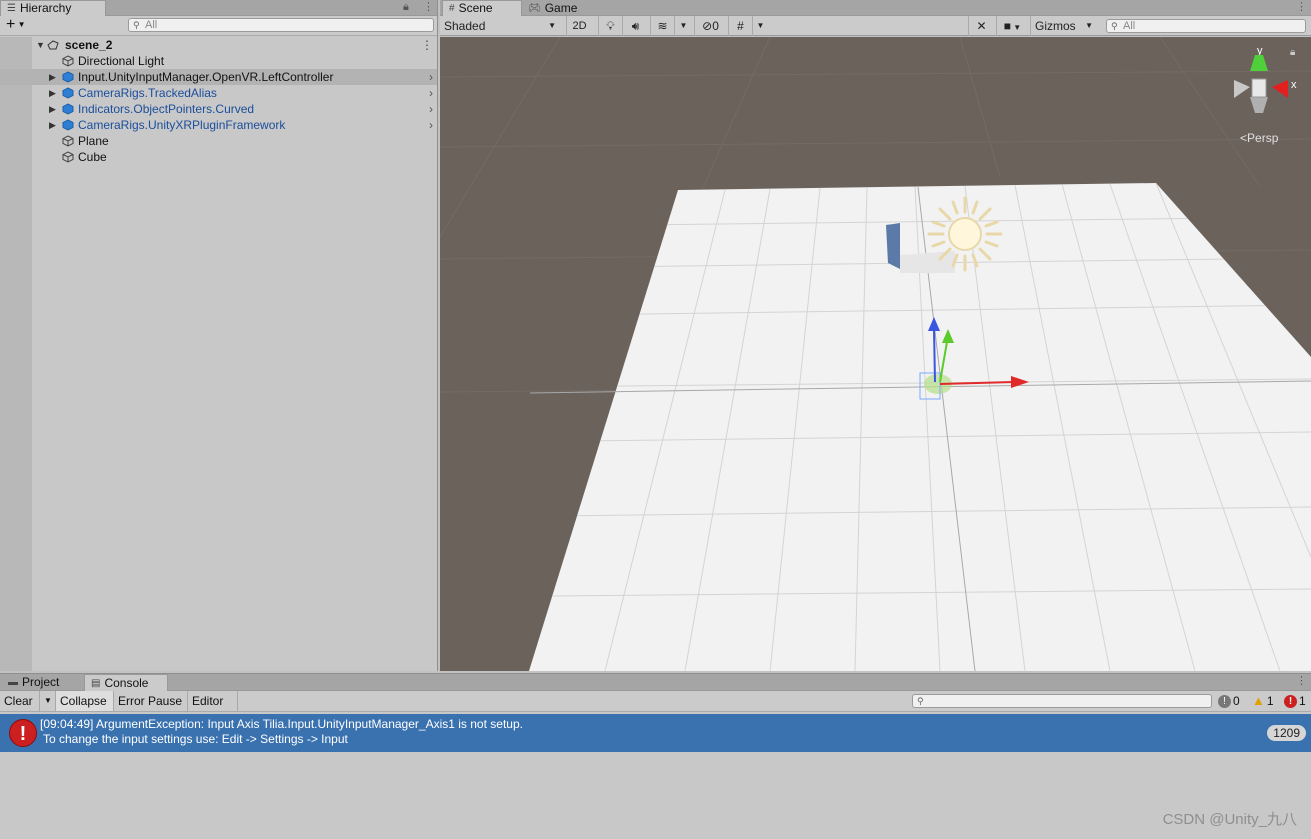 The width and height of the screenshot is (1311, 839). What do you see at coordinates (281, 25) in the screenshot?
I see `hierarchy-search-input: ⚲ All` at bounding box center [281, 25].